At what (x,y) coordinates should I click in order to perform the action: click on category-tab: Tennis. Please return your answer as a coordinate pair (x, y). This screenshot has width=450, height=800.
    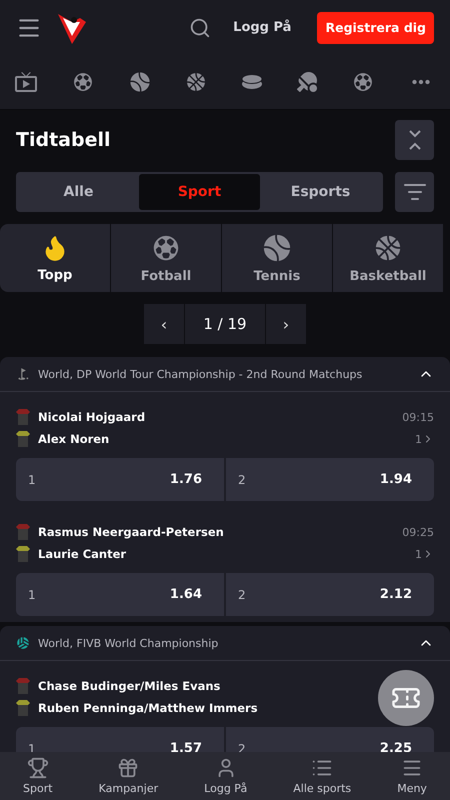
    Looking at the image, I should click on (277, 258).